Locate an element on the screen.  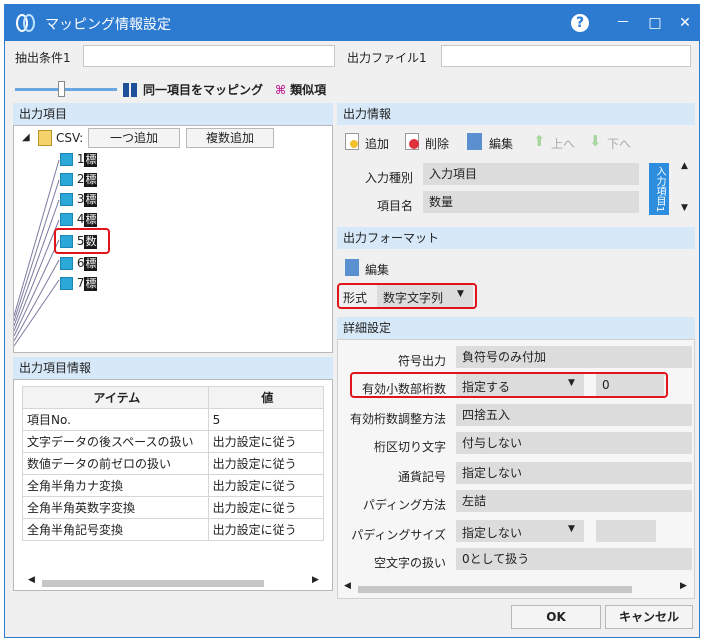
ok-button: OK is located at coordinates (556, 617).